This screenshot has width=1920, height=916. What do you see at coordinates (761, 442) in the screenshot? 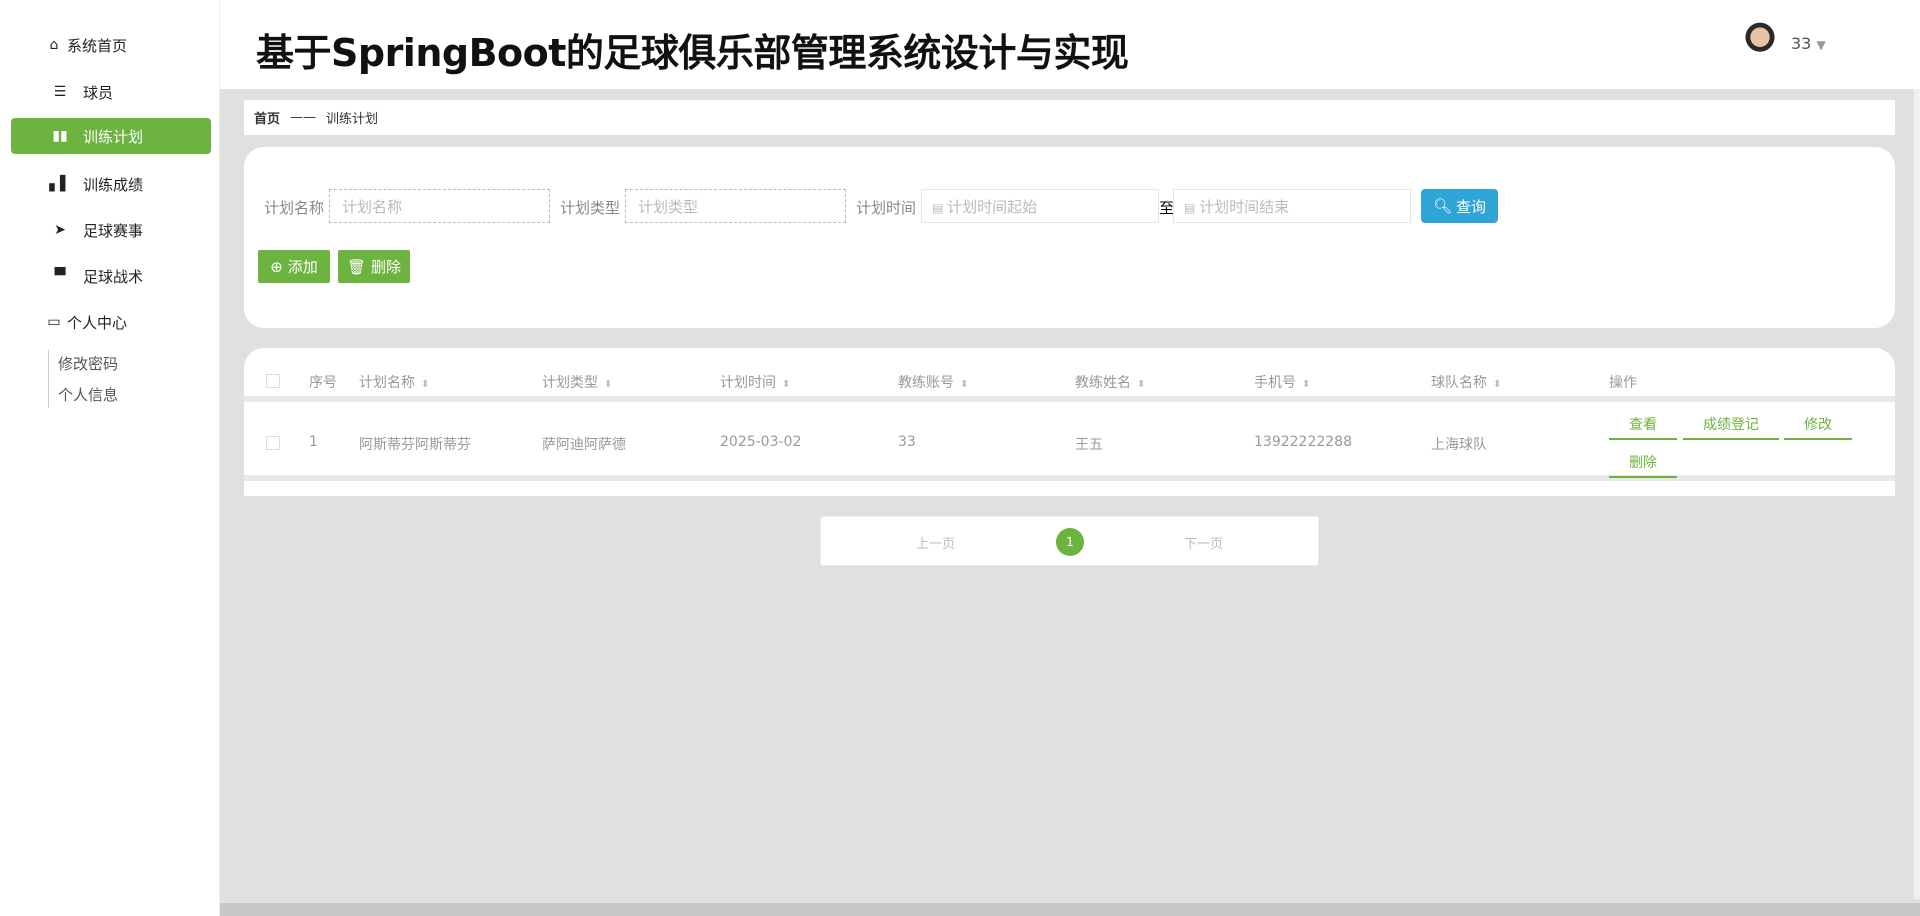
I see `cell-plan-time: 2025-03-02` at bounding box center [761, 442].